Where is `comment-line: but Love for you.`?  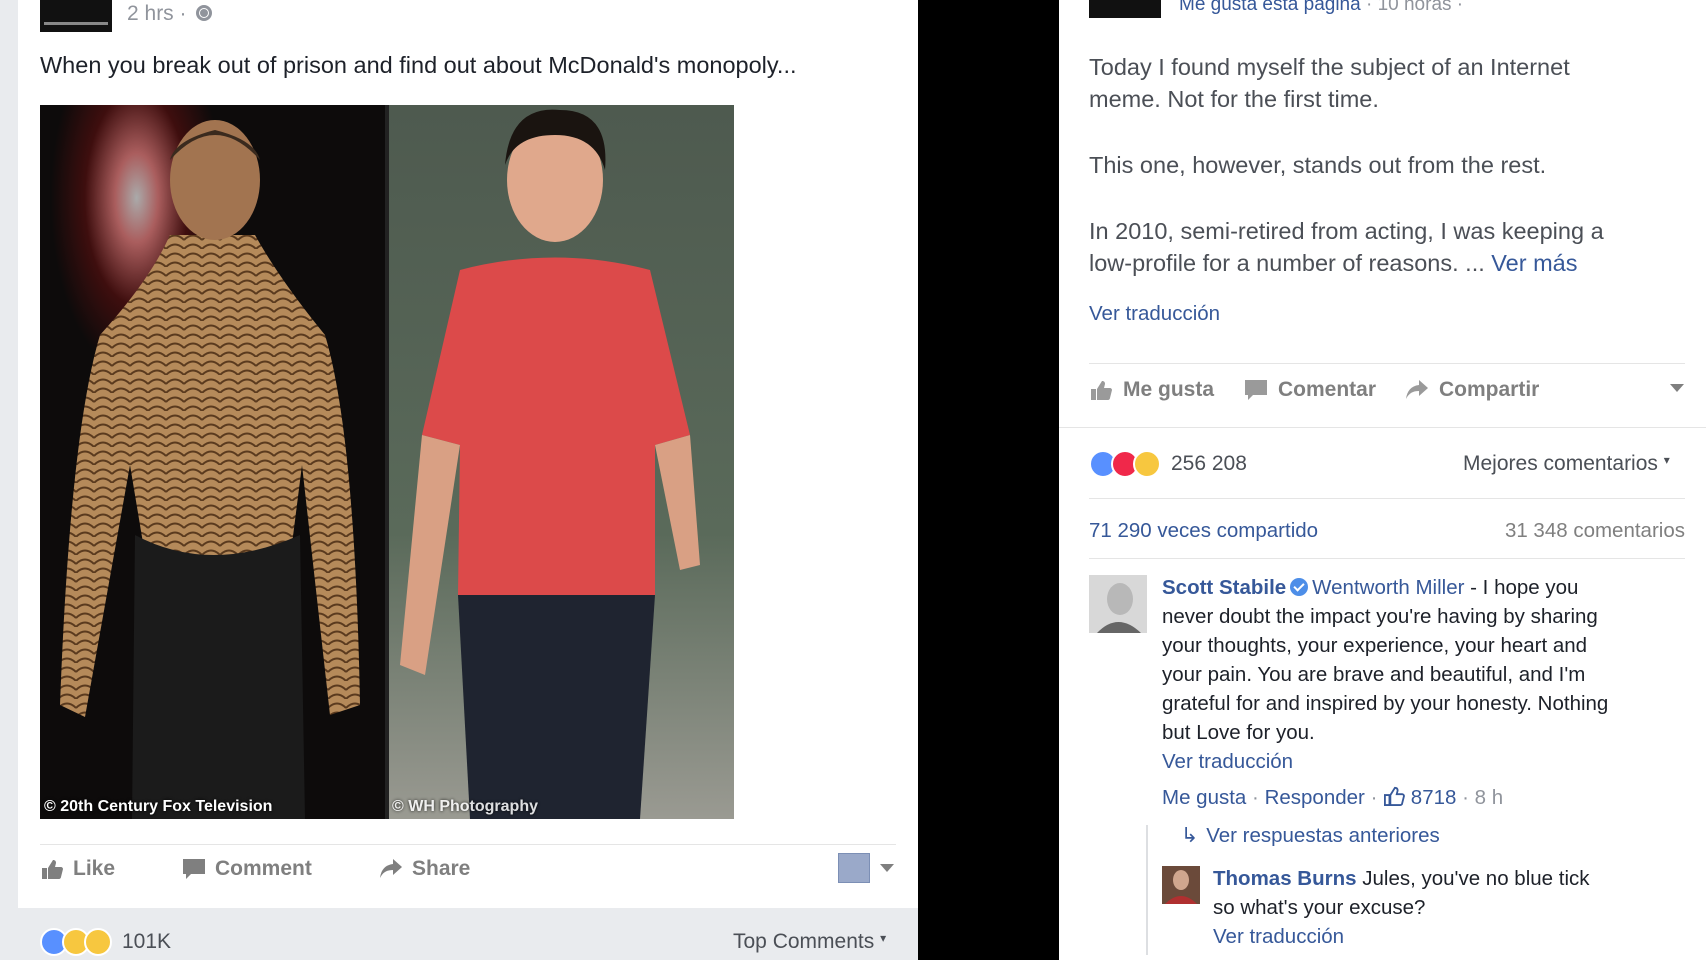 comment-line: but Love for you. is located at coordinates (1238, 732).